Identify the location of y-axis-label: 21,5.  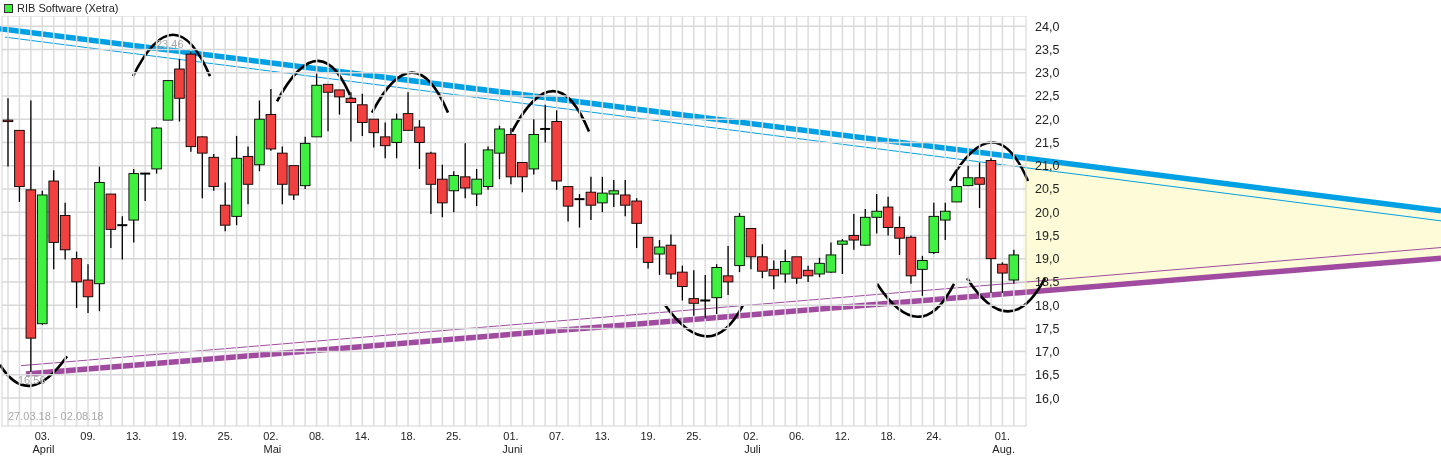
(1047, 142).